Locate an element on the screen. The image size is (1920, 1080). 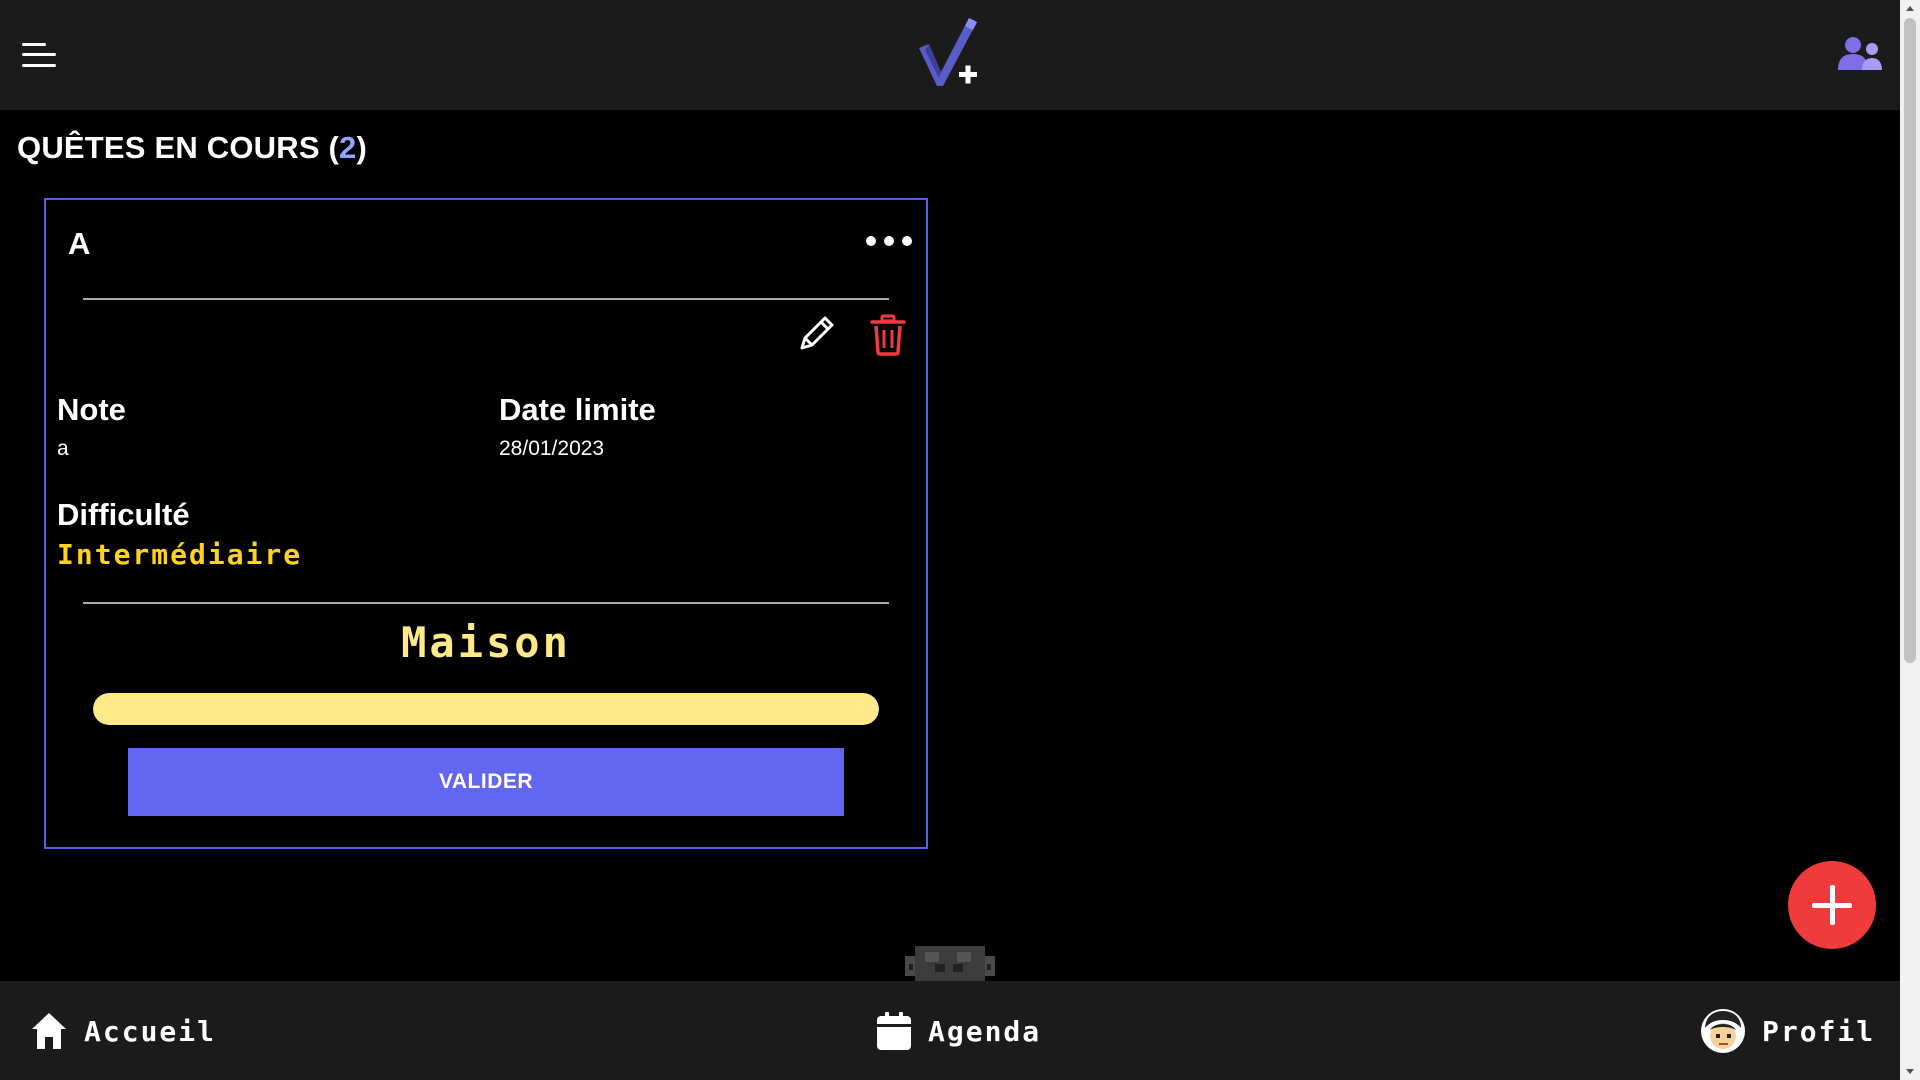
check-plus-logo-icon is located at coordinates (950, 55).